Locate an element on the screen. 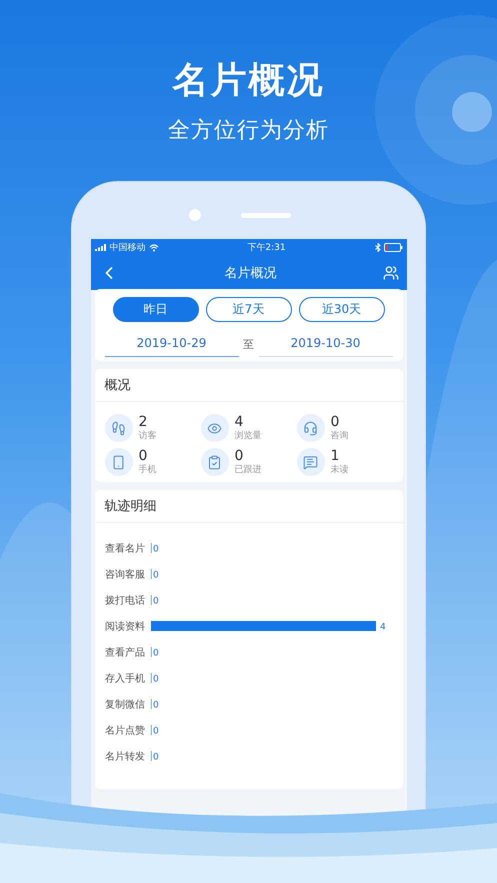 The height and width of the screenshot is (883, 497). camera-dot is located at coordinates (194, 215).